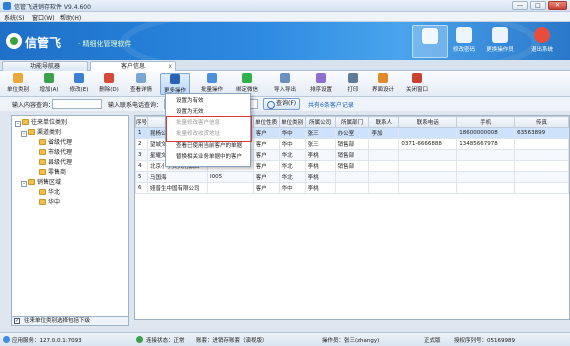  What do you see at coordinates (57, 321) in the screenshot?
I see `include-subcategories-label: 往来单位类别选择包括下级` at bounding box center [57, 321].